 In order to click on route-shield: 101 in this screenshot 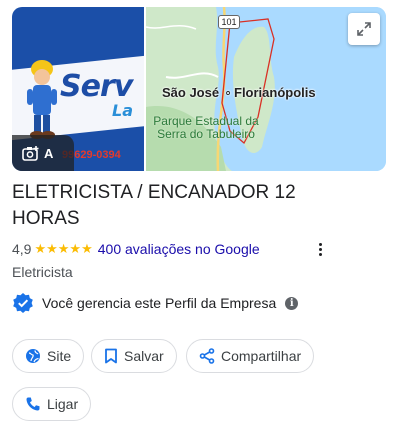, I will do `click(229, 22)`.